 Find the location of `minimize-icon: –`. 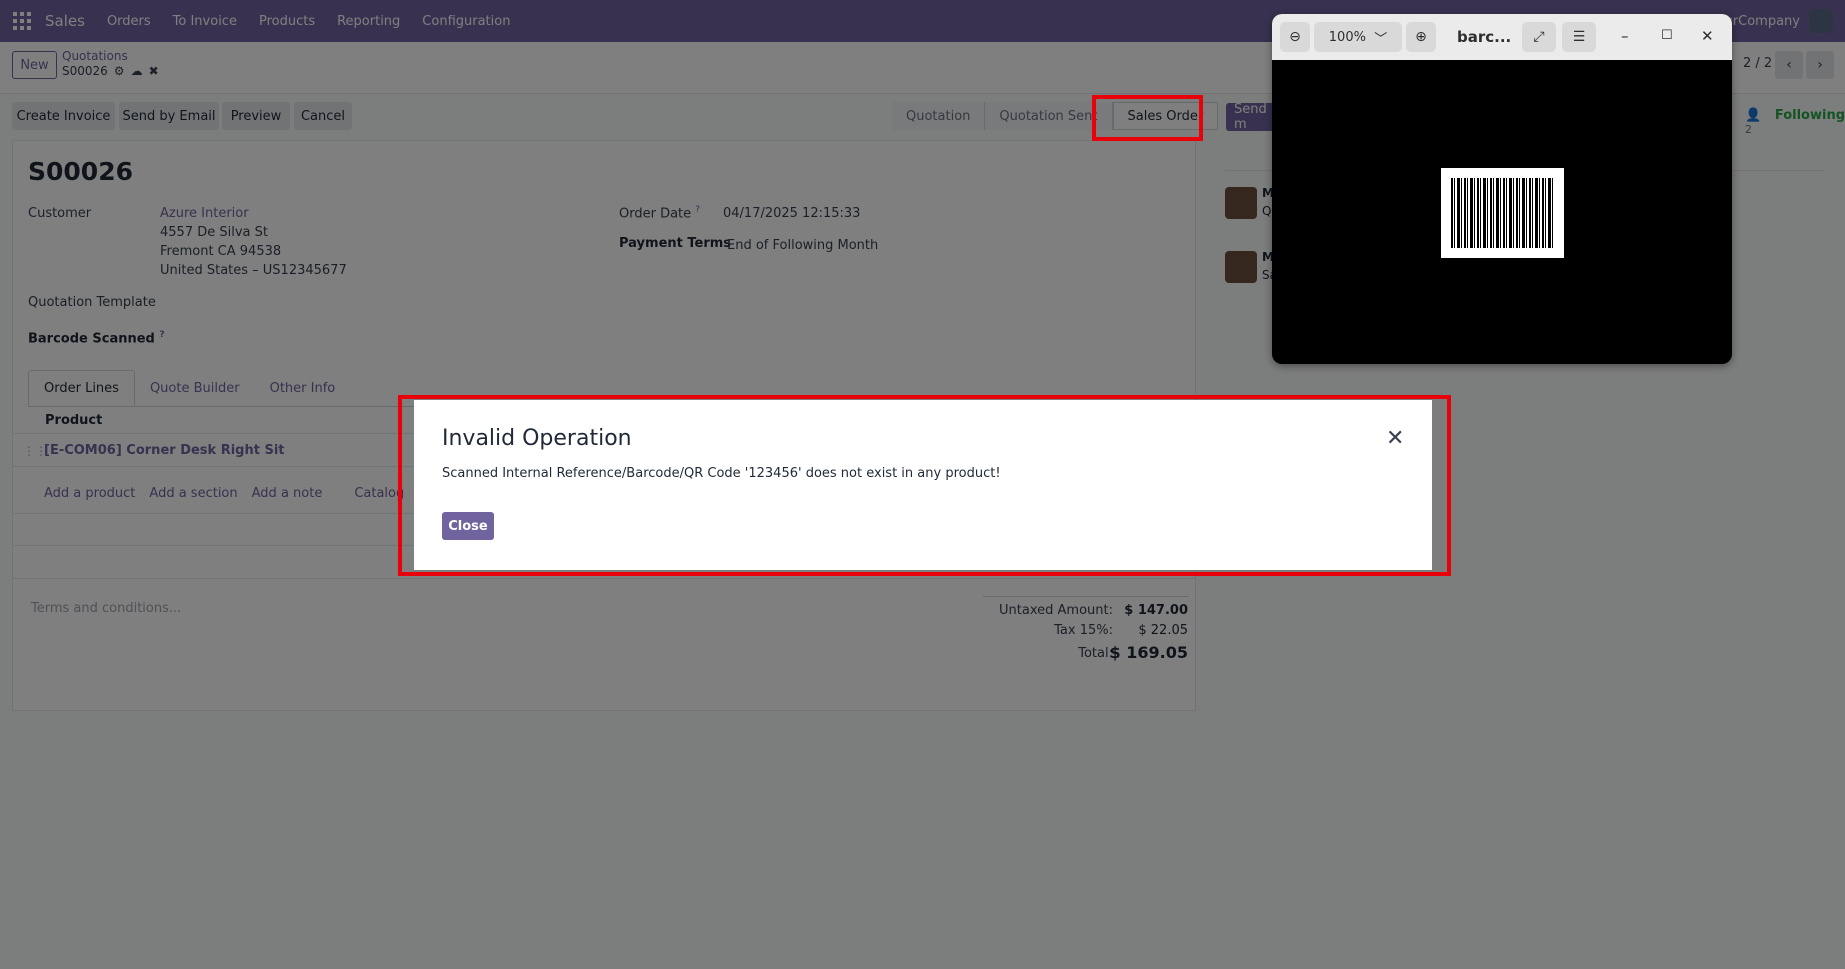

minimize-icon: – is located at coordinates (1625, 36).